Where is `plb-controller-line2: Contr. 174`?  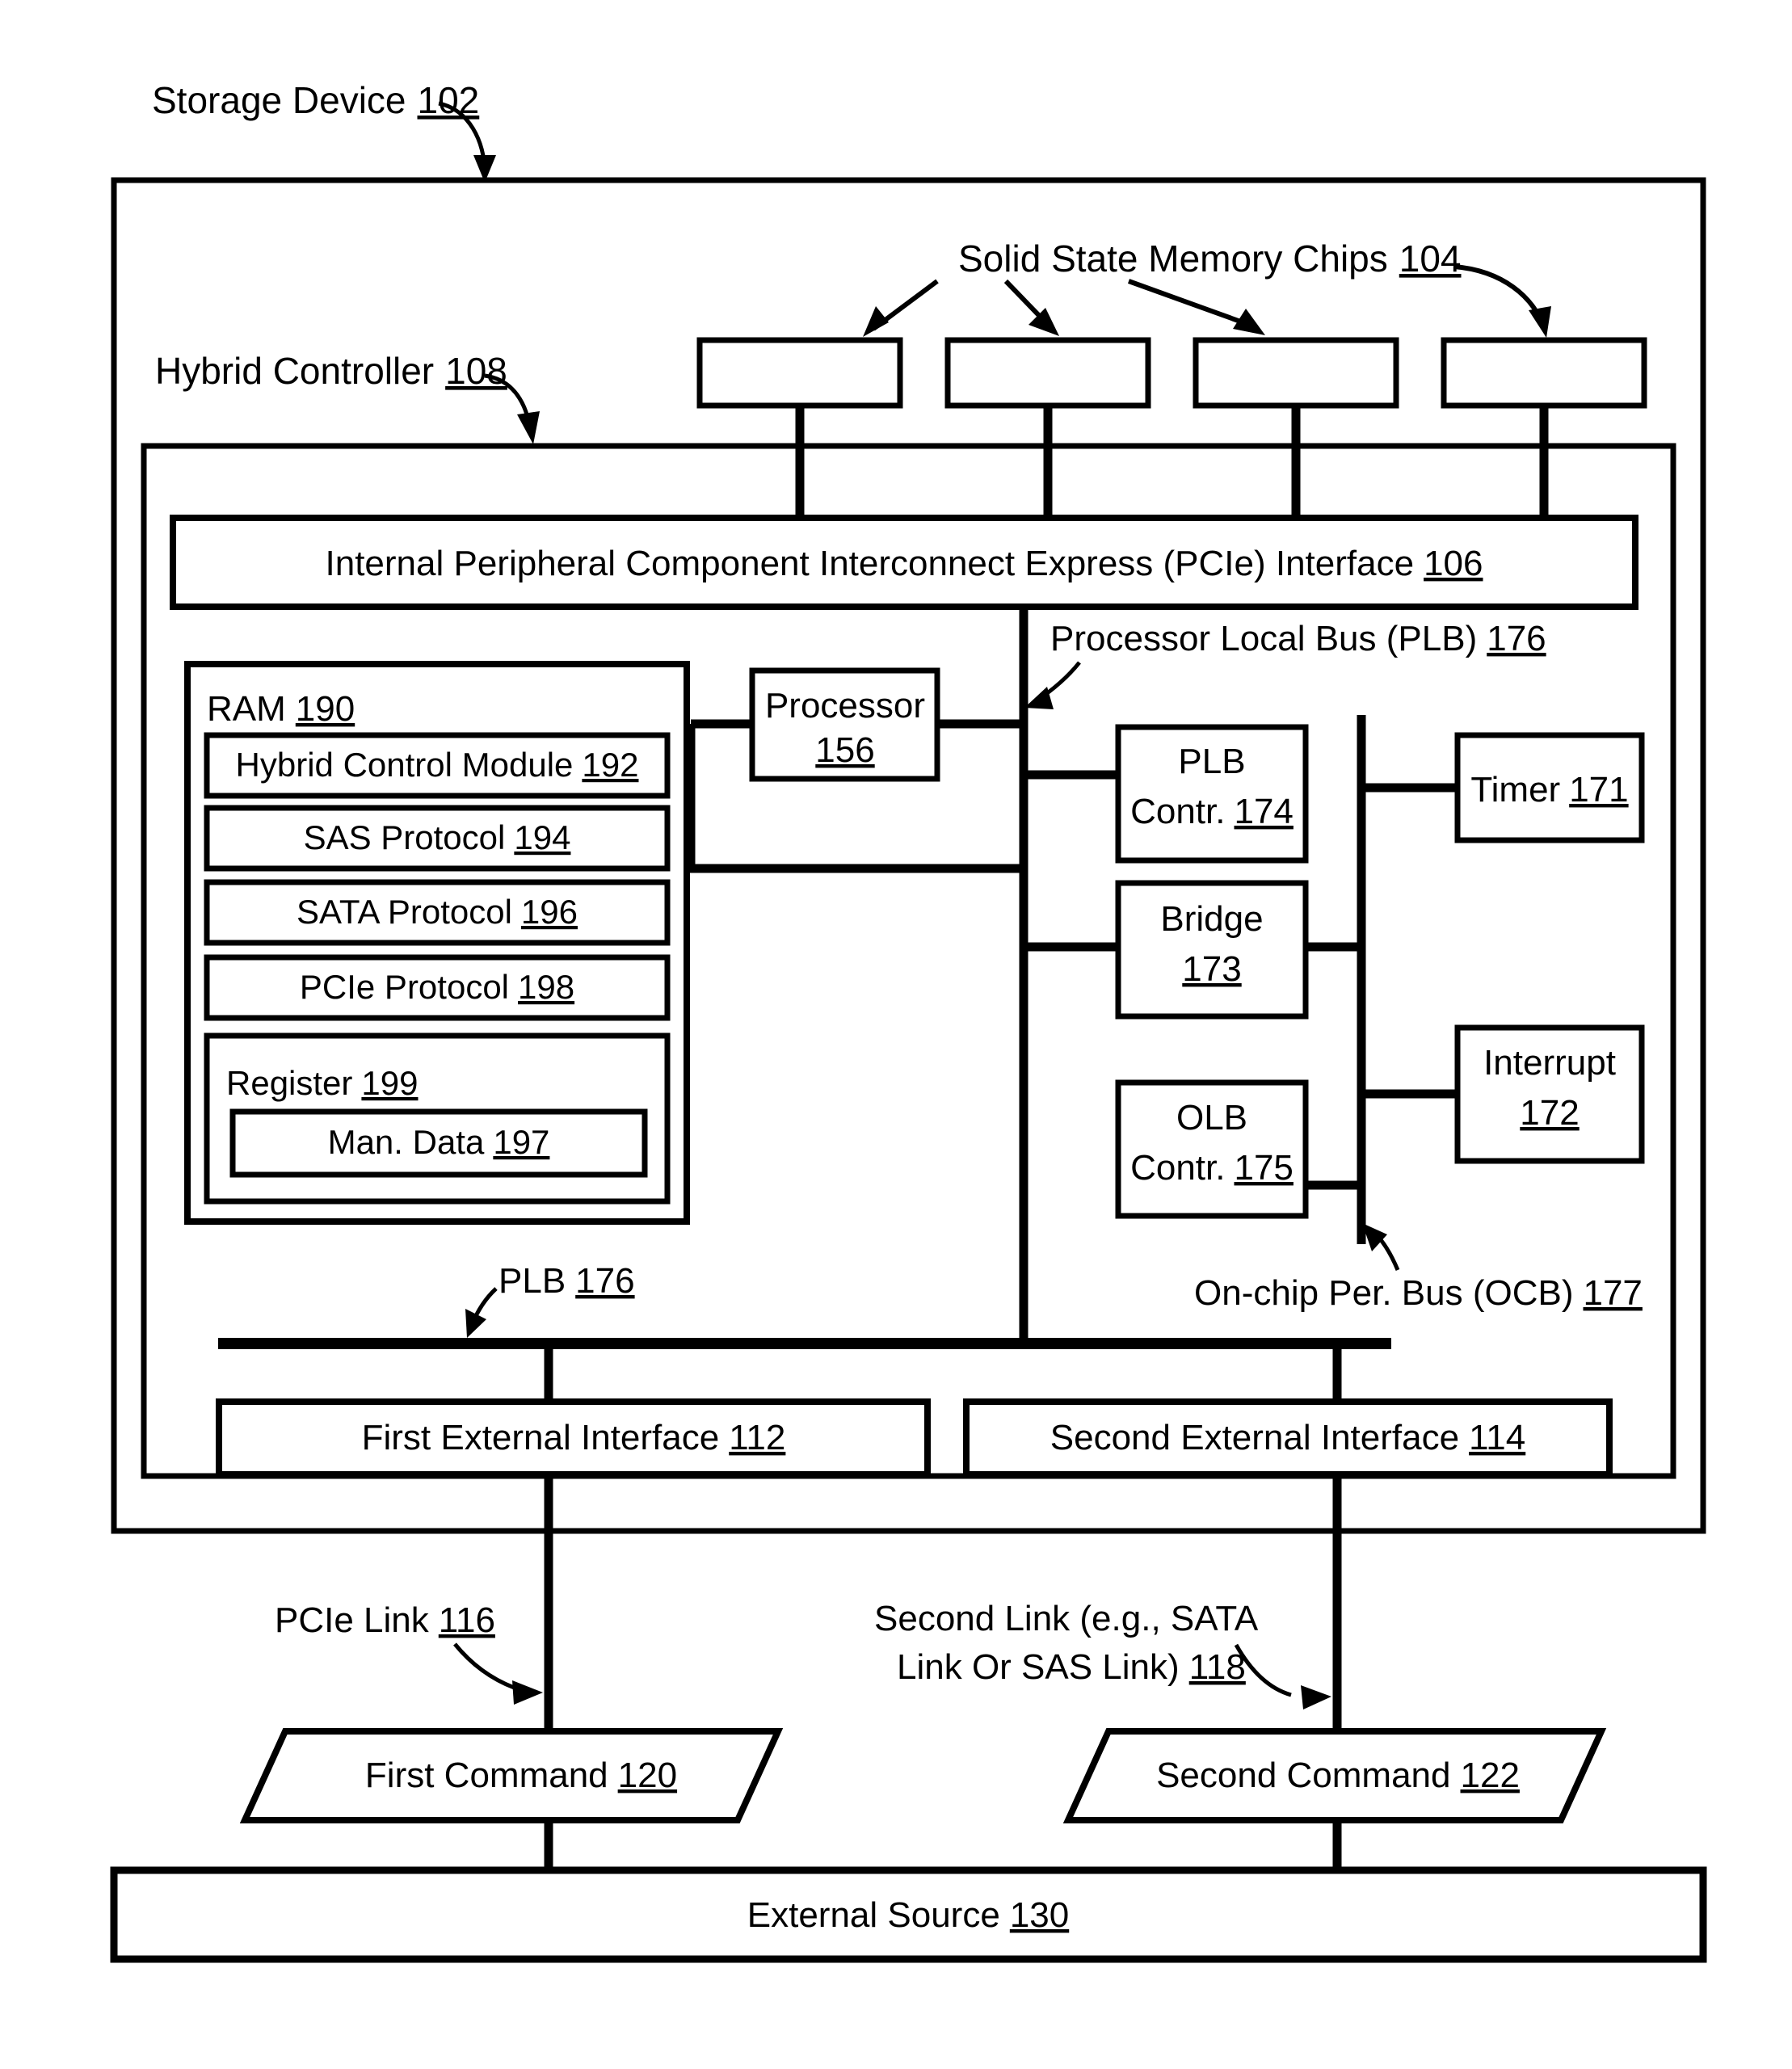 plb-controller-line2: Contr. 174 is located at coordinates (1212, 812).